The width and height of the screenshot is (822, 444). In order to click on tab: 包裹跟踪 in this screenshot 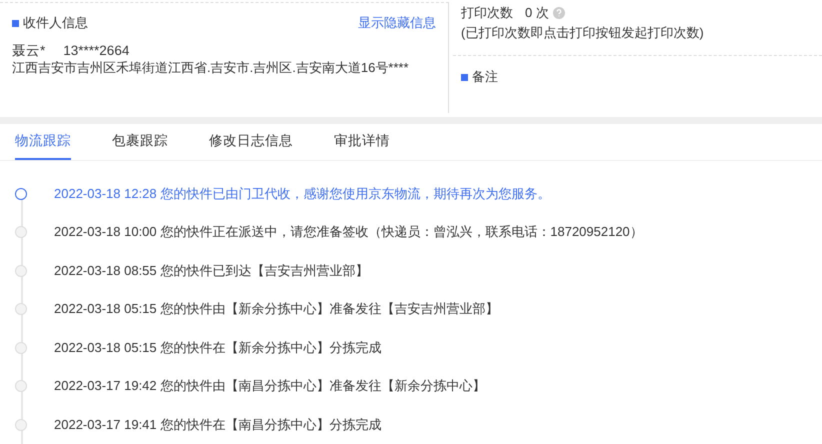, I will do `click(140, 146)`.